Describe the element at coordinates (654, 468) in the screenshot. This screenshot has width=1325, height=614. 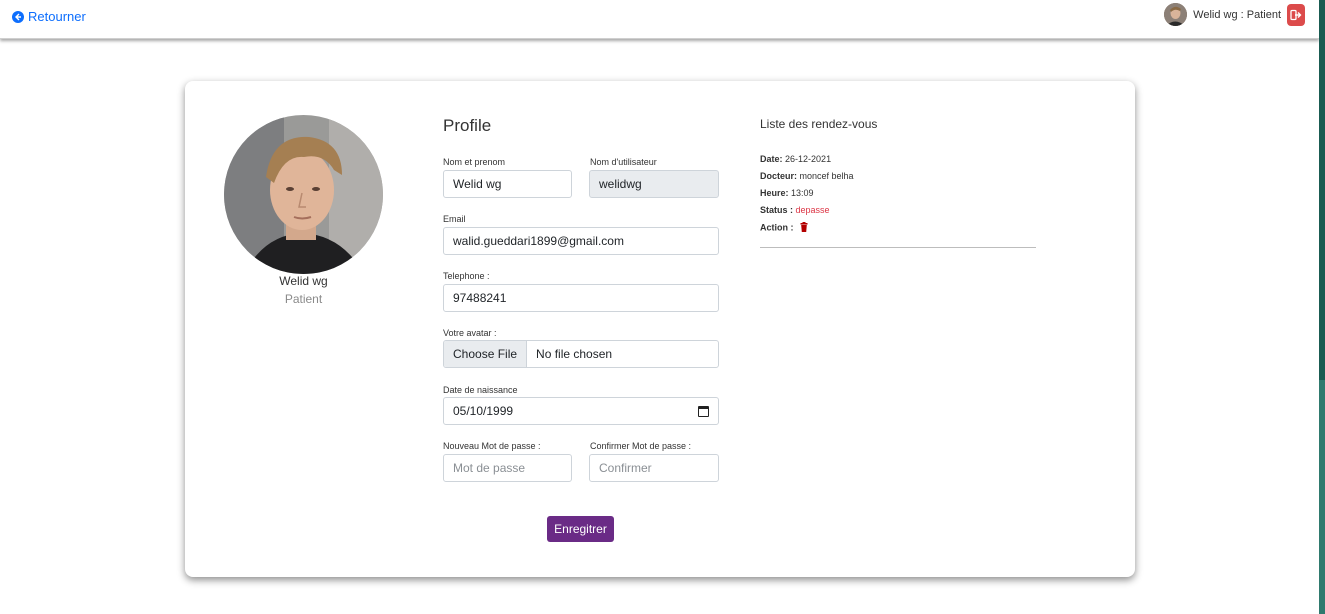
I see `confirm-password-input: Confirmer` at that location.